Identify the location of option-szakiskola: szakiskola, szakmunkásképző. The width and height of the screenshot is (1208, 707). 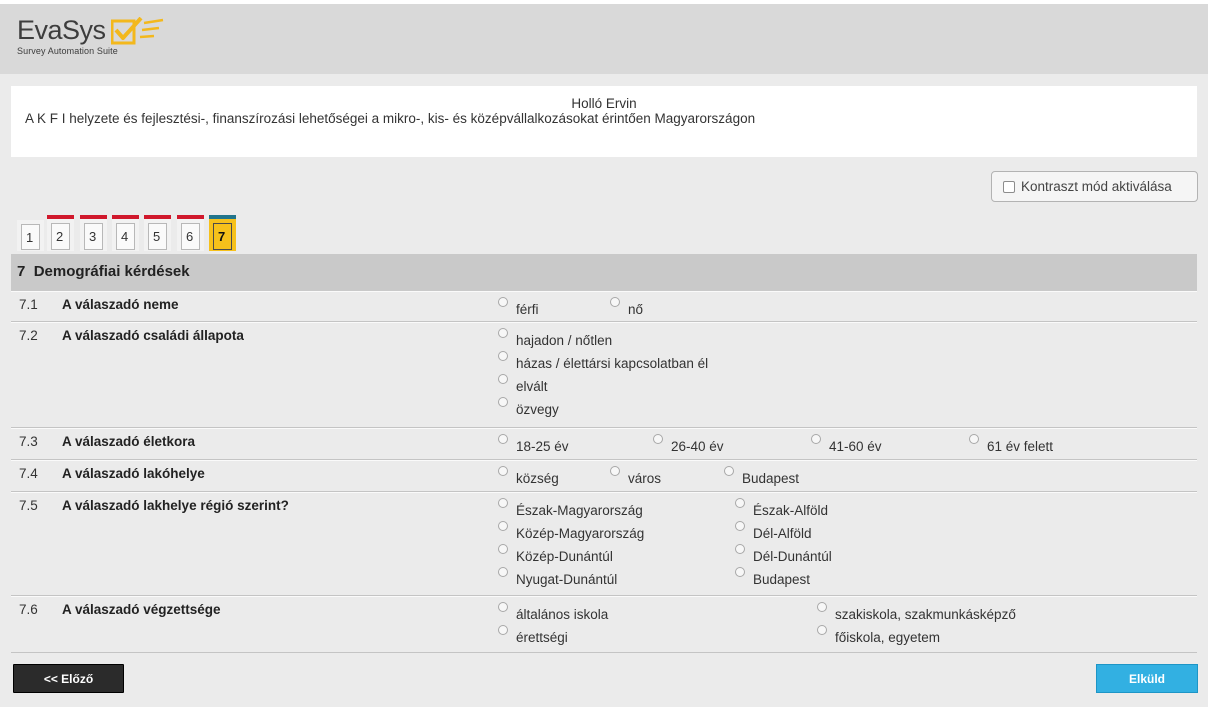
(916, 612).